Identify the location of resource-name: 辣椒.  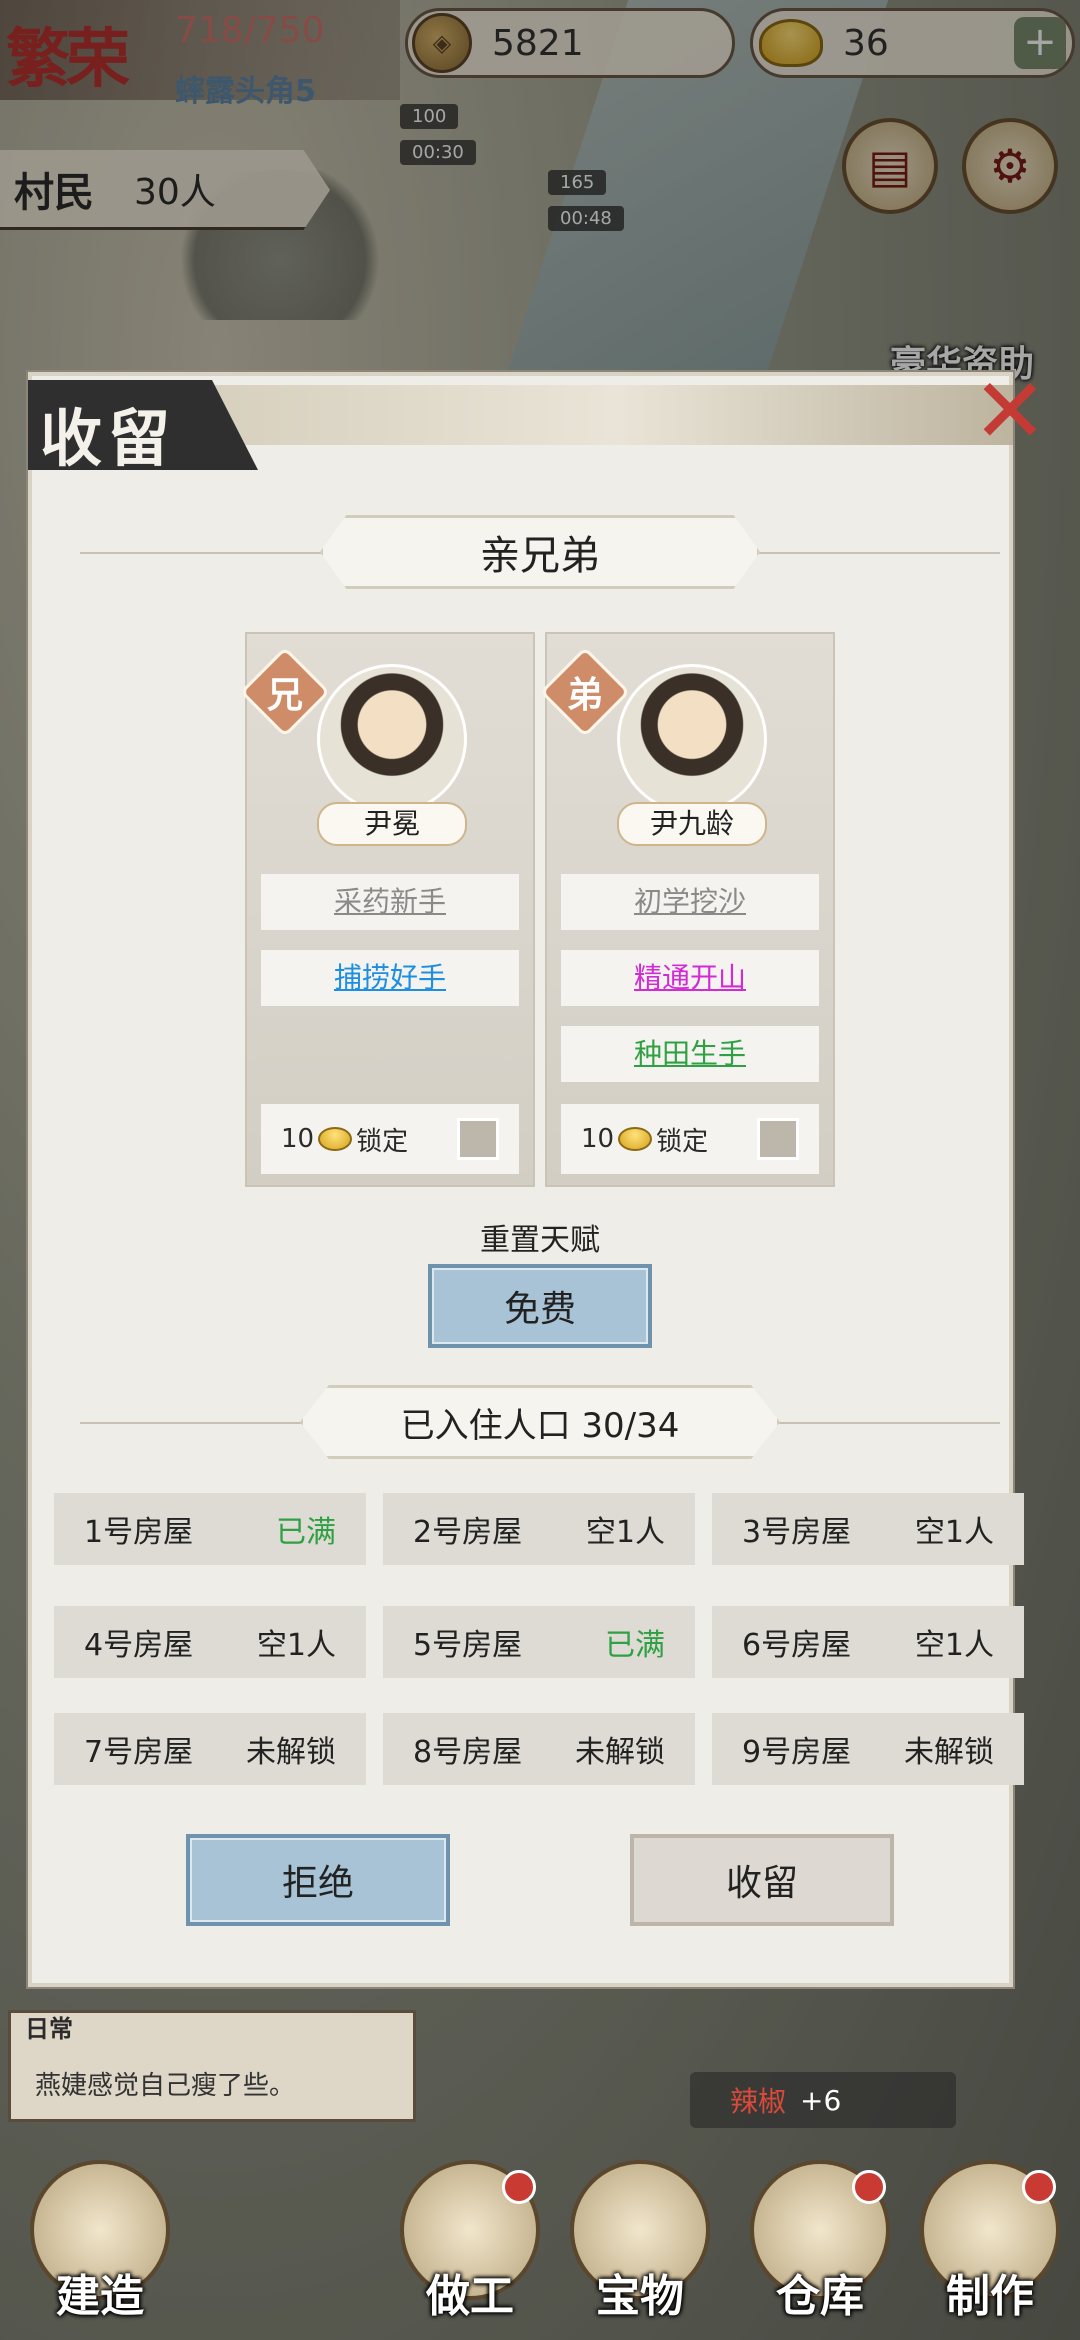
(758, 2101).